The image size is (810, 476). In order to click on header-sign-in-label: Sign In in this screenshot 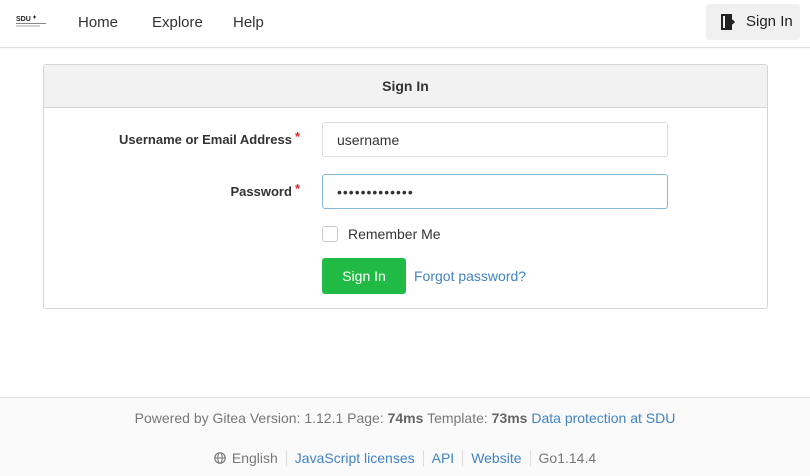, I will do `click(769, 21)`.